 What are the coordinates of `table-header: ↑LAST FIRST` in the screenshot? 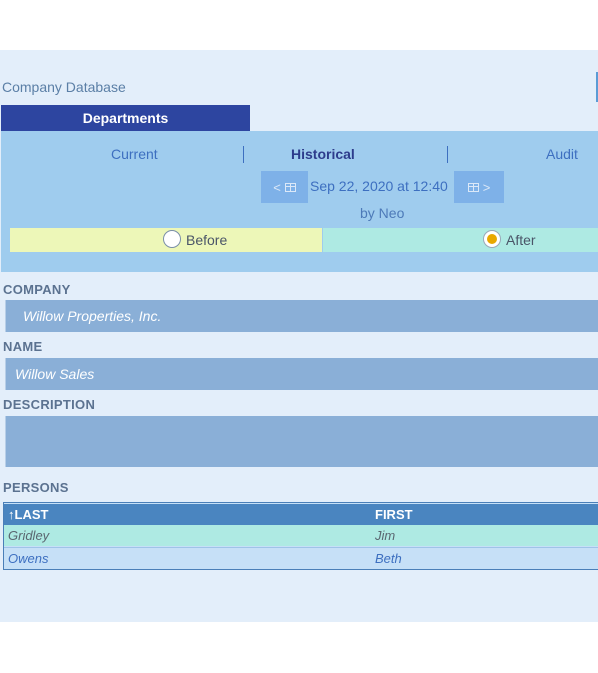 It's located at (301, 514).